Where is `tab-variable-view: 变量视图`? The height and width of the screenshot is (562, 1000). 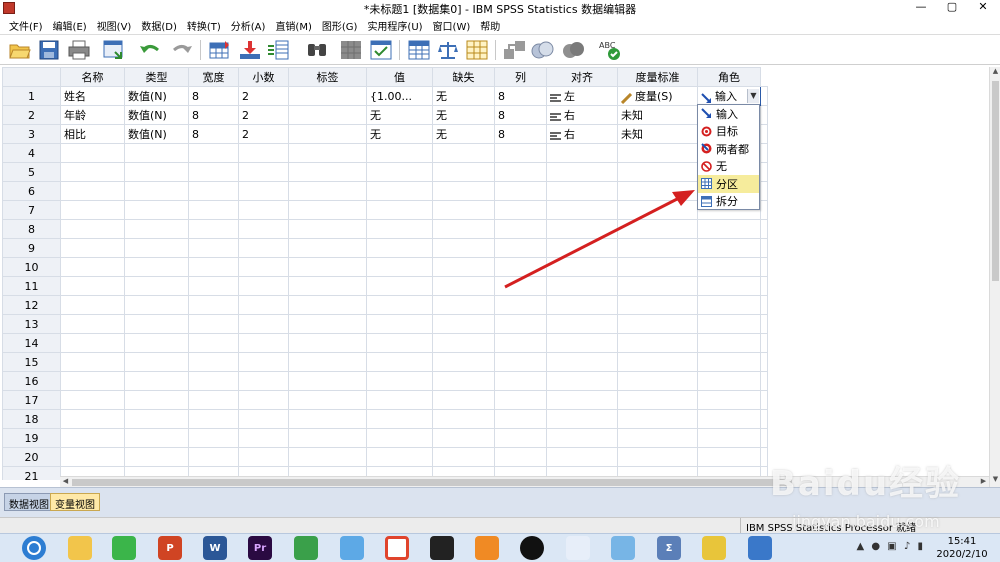
tab-variable-view: 变量视图 is located at coordinates (75, 502).